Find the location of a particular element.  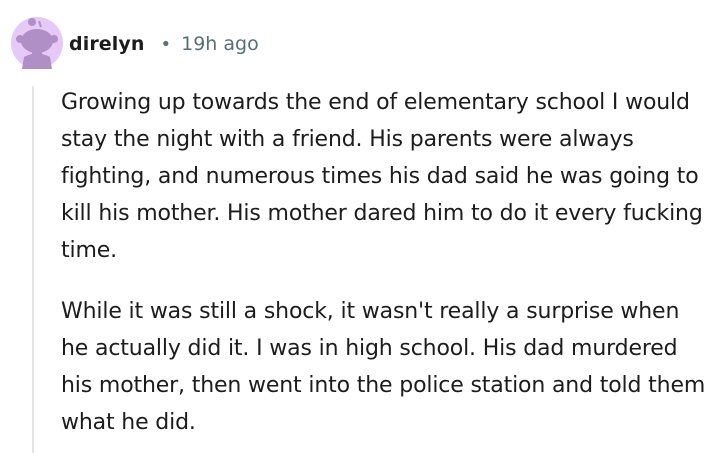

comment-timestamp: 19h ago is located at coordinates (220, 44).